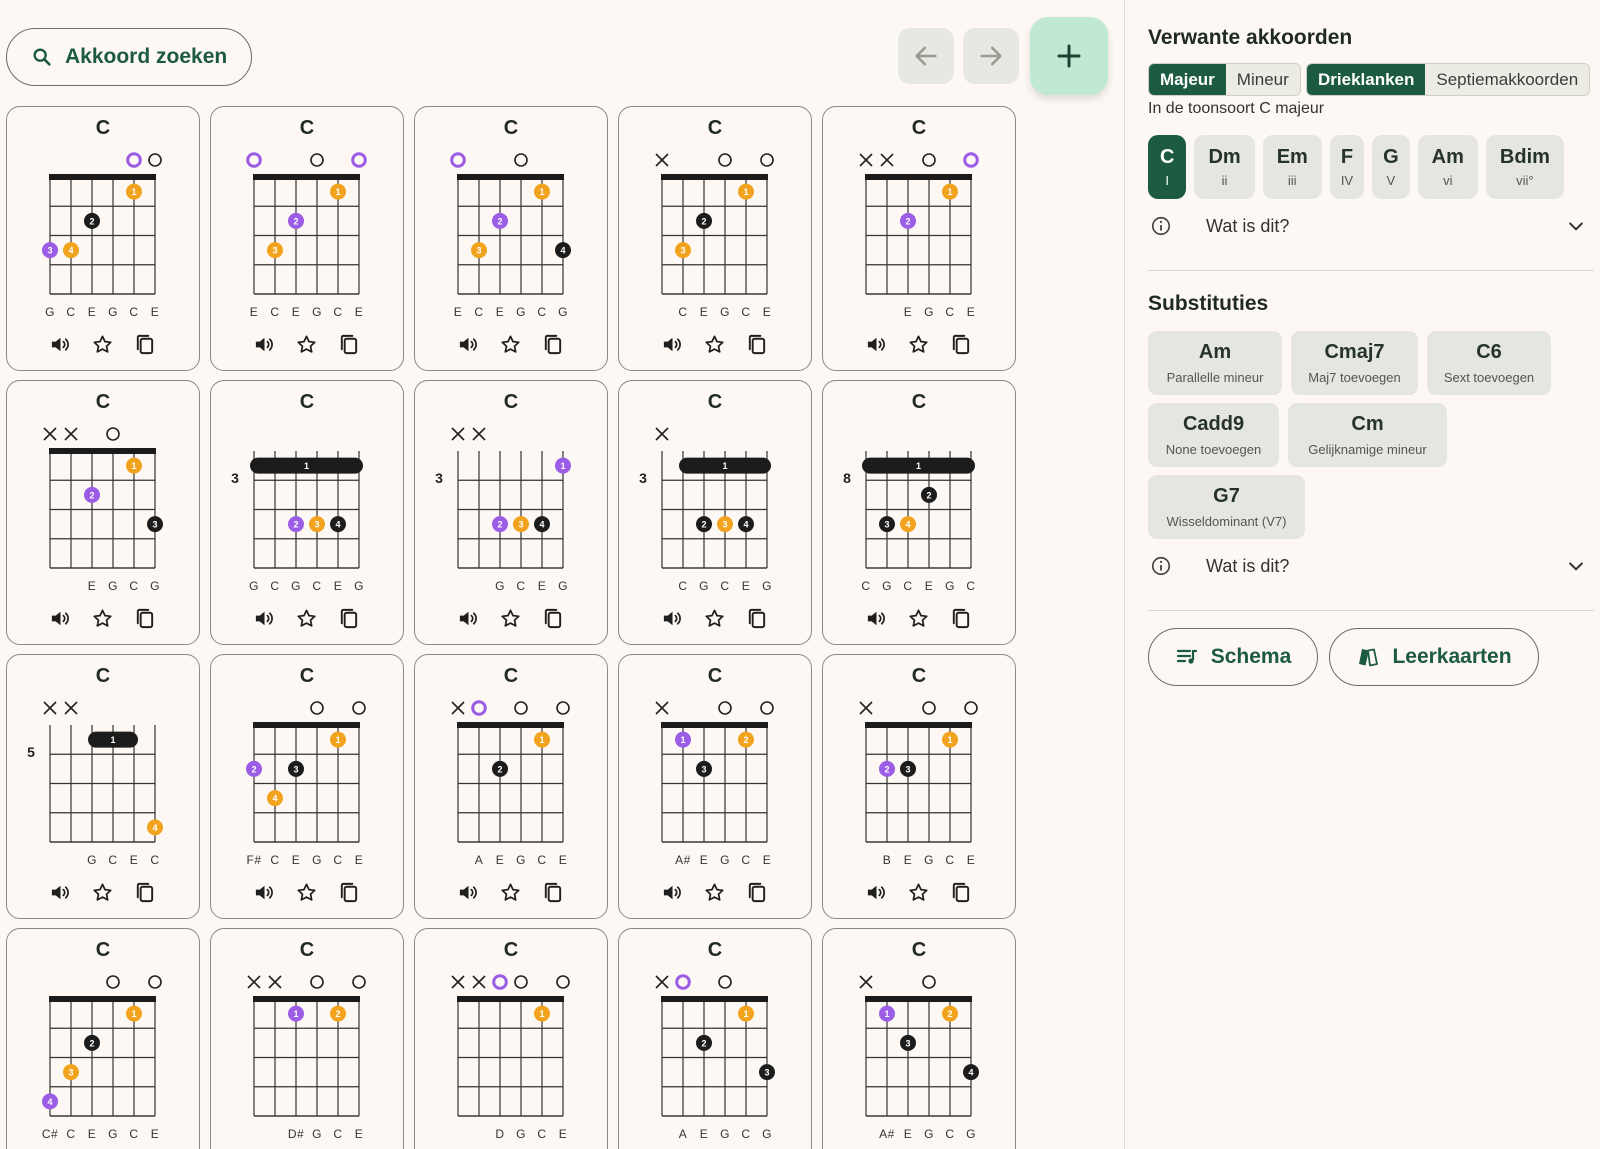 The height and width of the screenshot is (1149, 1600). Describe the element at coordinates (1263, 79) in the screenshot. I see `tab-minor: Mineur` at that location.